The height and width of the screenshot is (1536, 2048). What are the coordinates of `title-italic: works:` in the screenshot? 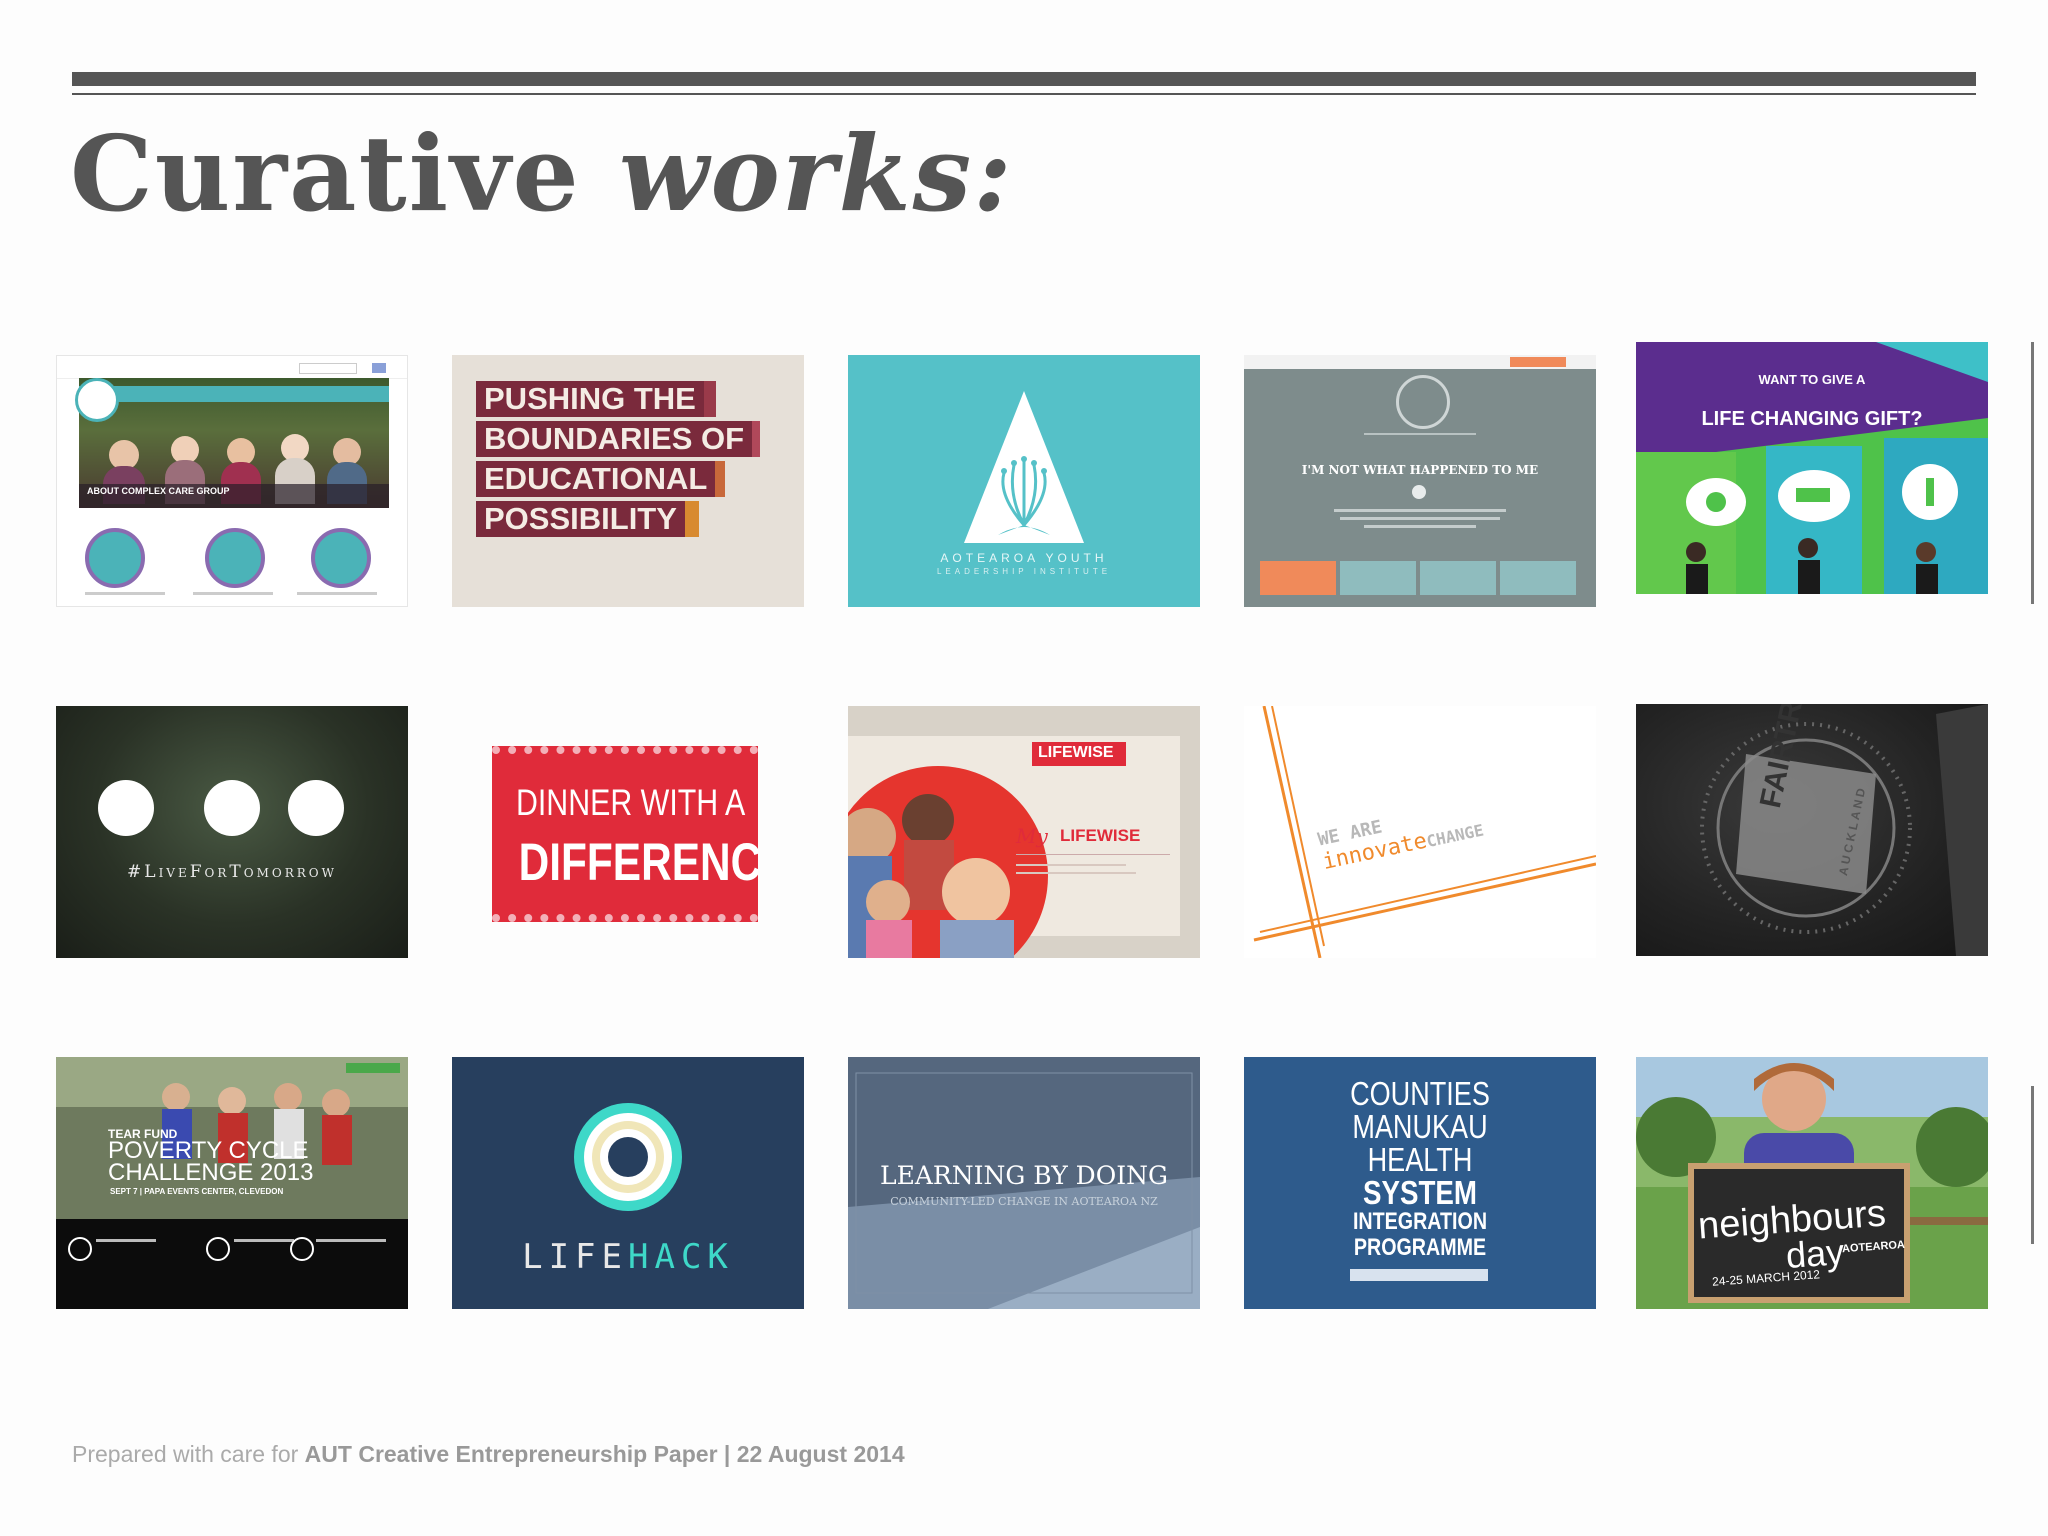 It's located at (816, 173).